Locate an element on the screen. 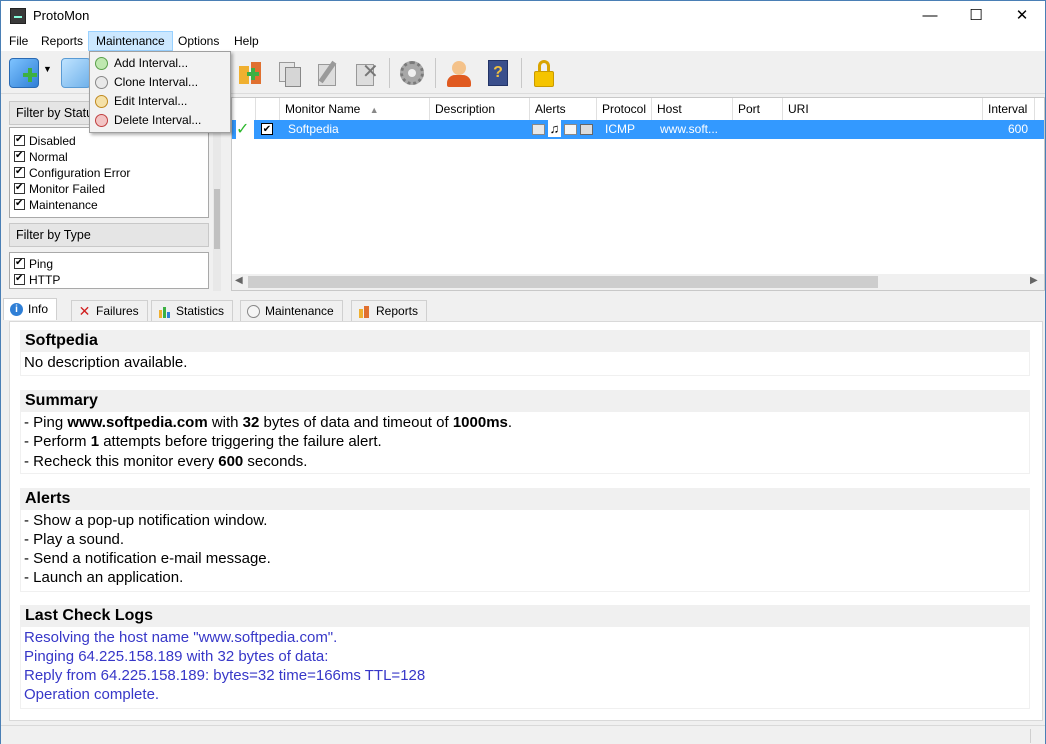 This screenshot has width=1046, height=744. support-icon is located at coordinates (458, 73).